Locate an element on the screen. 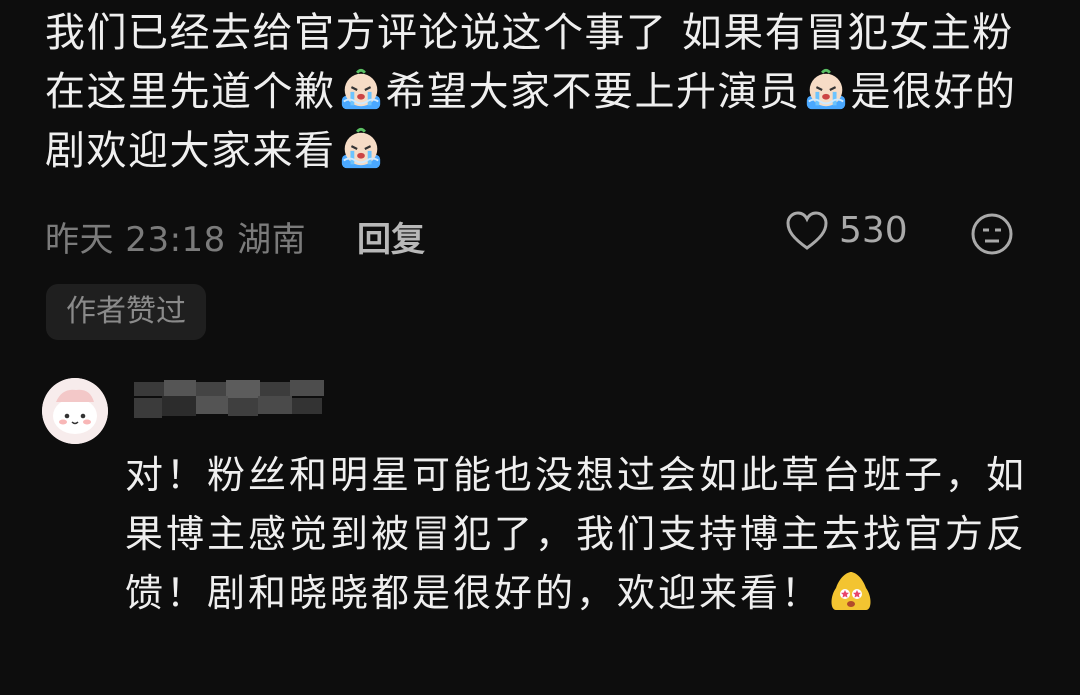 Image resolution: width=1080 pixels, height=695 pixels. heart-icon is located at coordinates (807, 230).